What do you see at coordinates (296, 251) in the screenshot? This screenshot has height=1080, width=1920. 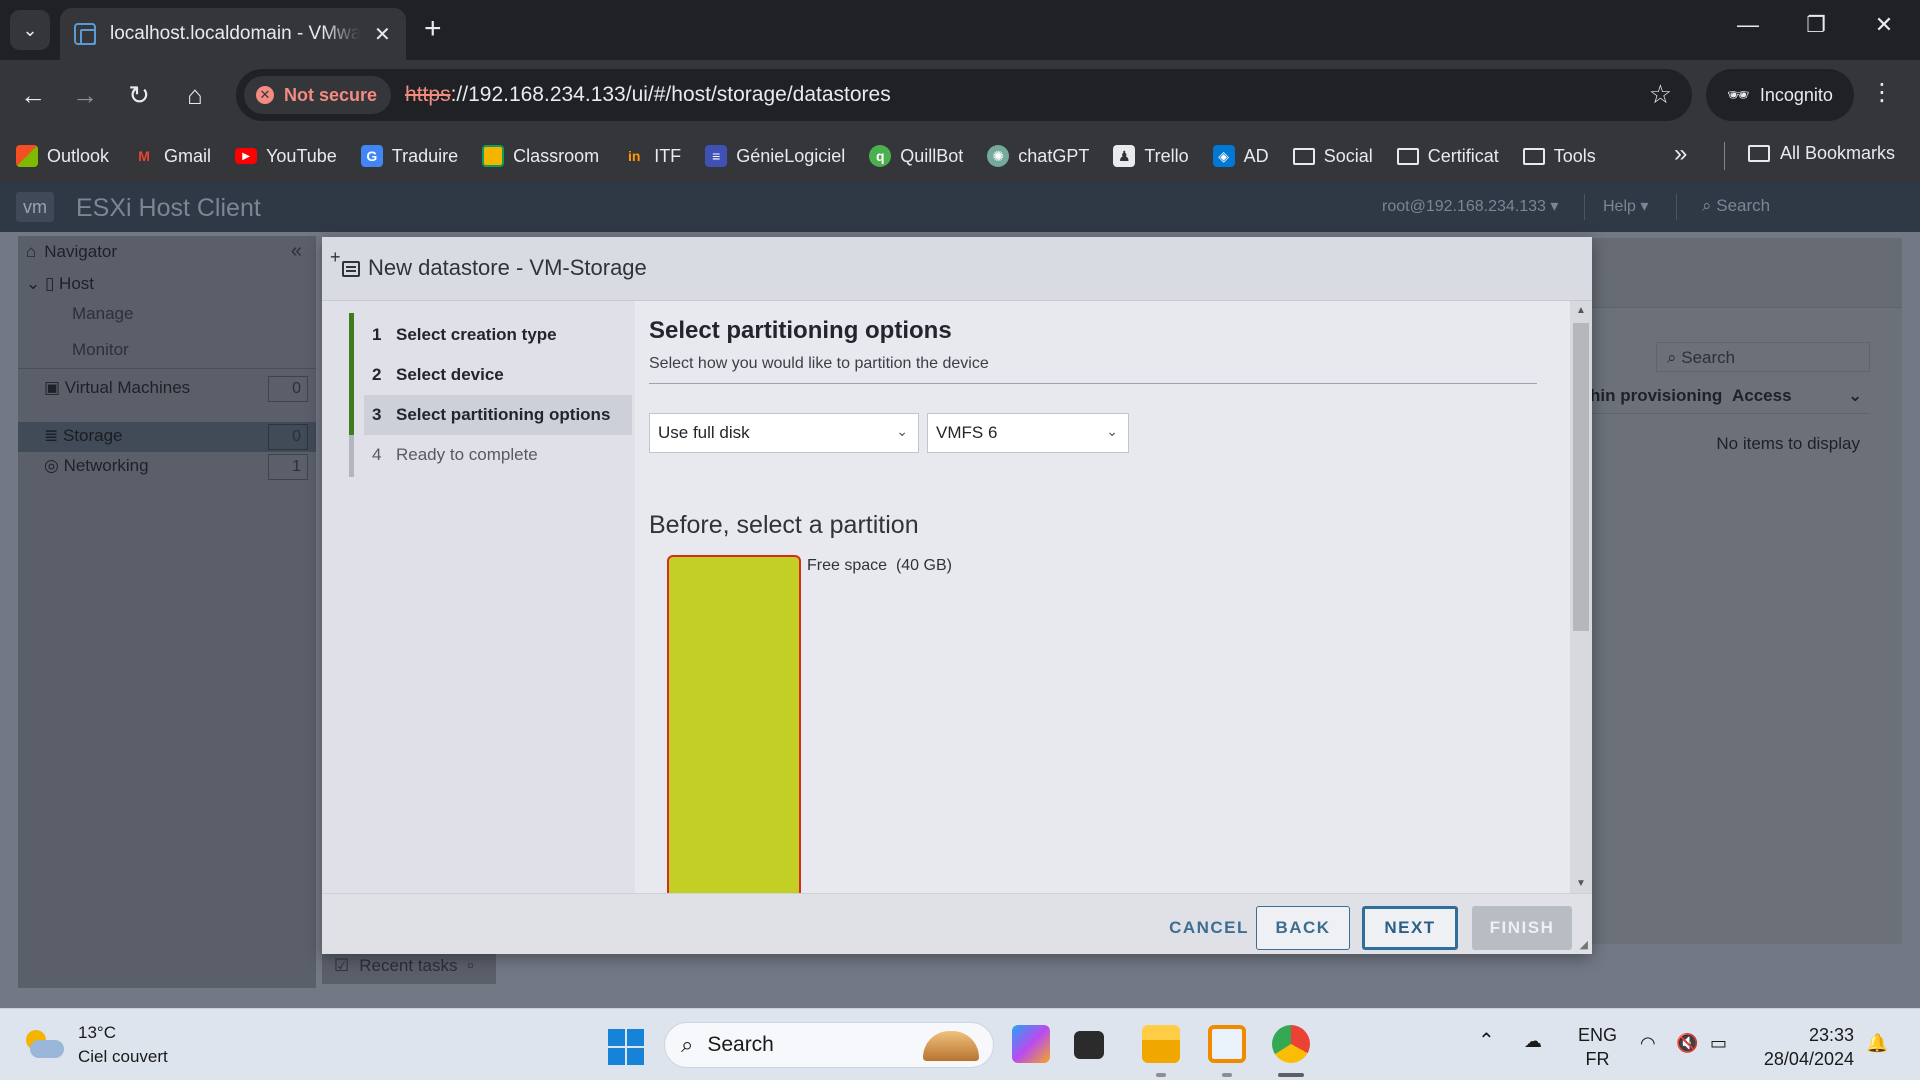 I see `collapse-navigator-icon: «` at bounding box center [296, 251].